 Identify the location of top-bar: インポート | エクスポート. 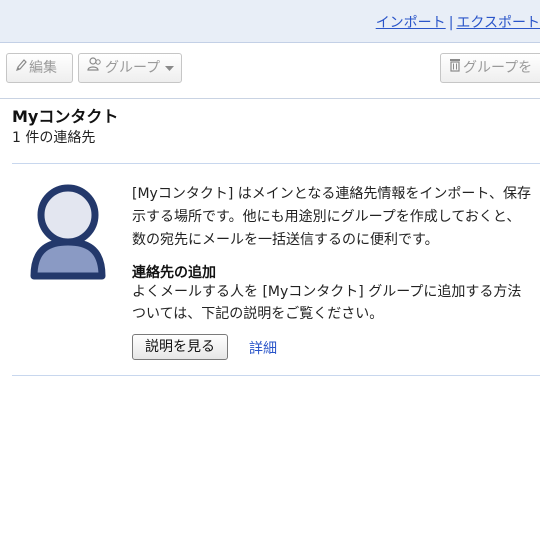
(270, 21).